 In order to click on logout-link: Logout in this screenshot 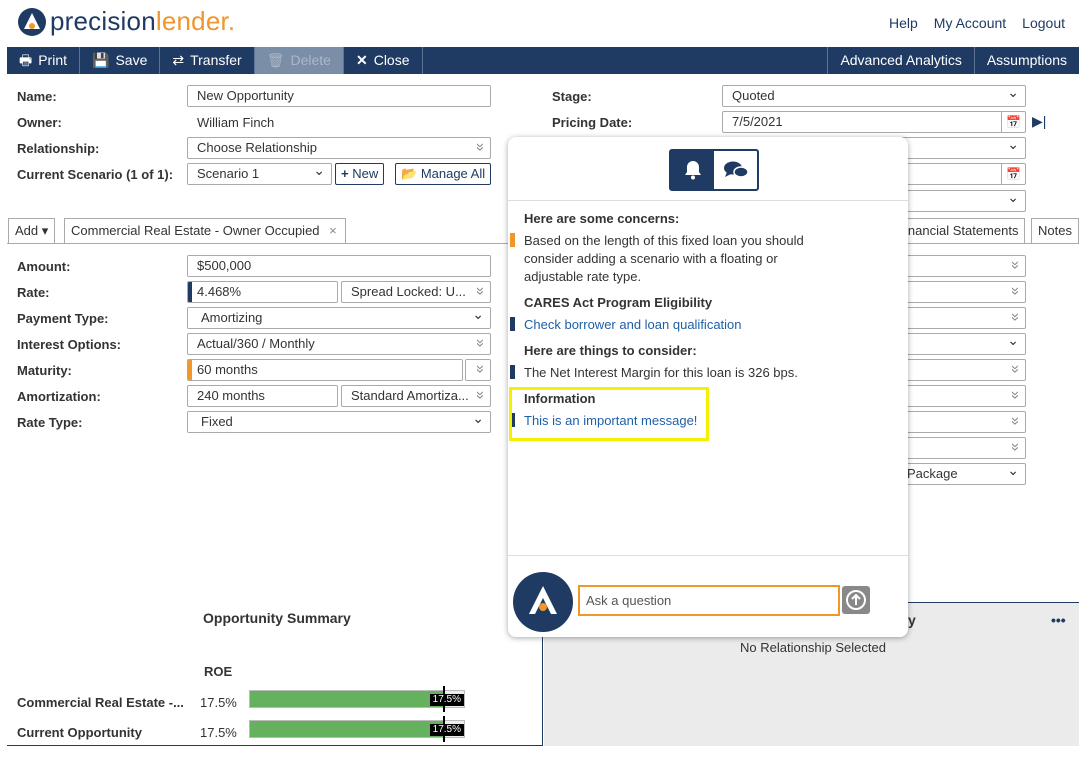, I will do `click(1043, 23)`.